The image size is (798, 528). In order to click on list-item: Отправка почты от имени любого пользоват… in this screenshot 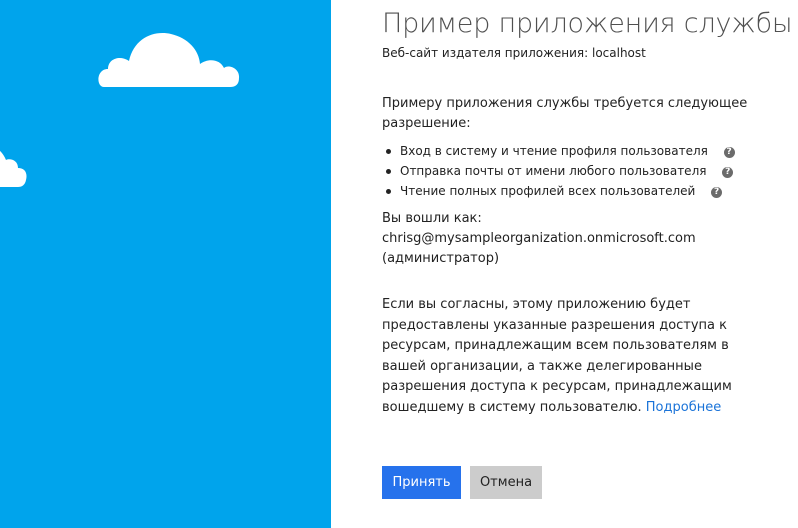, I will do `click(558, 171)`.